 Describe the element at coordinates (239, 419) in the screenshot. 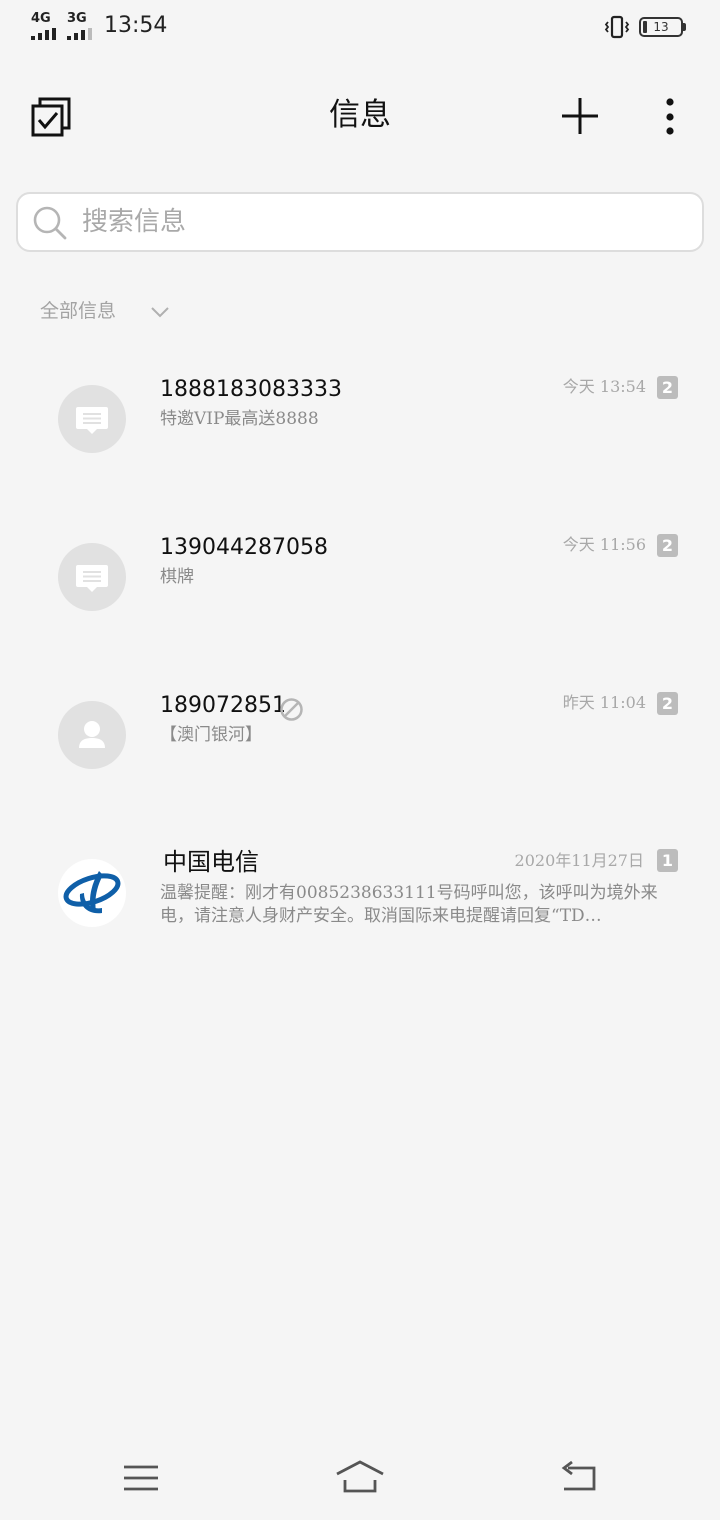

I see `conversation-preview: 特邀VIP最高送8888` at that location.